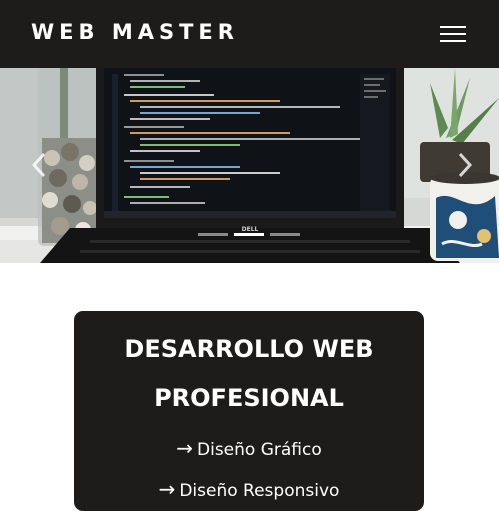 This screenshot has width=499, height=511. I want to click on service-label: Diseño Responsivo, so click(259, 491).